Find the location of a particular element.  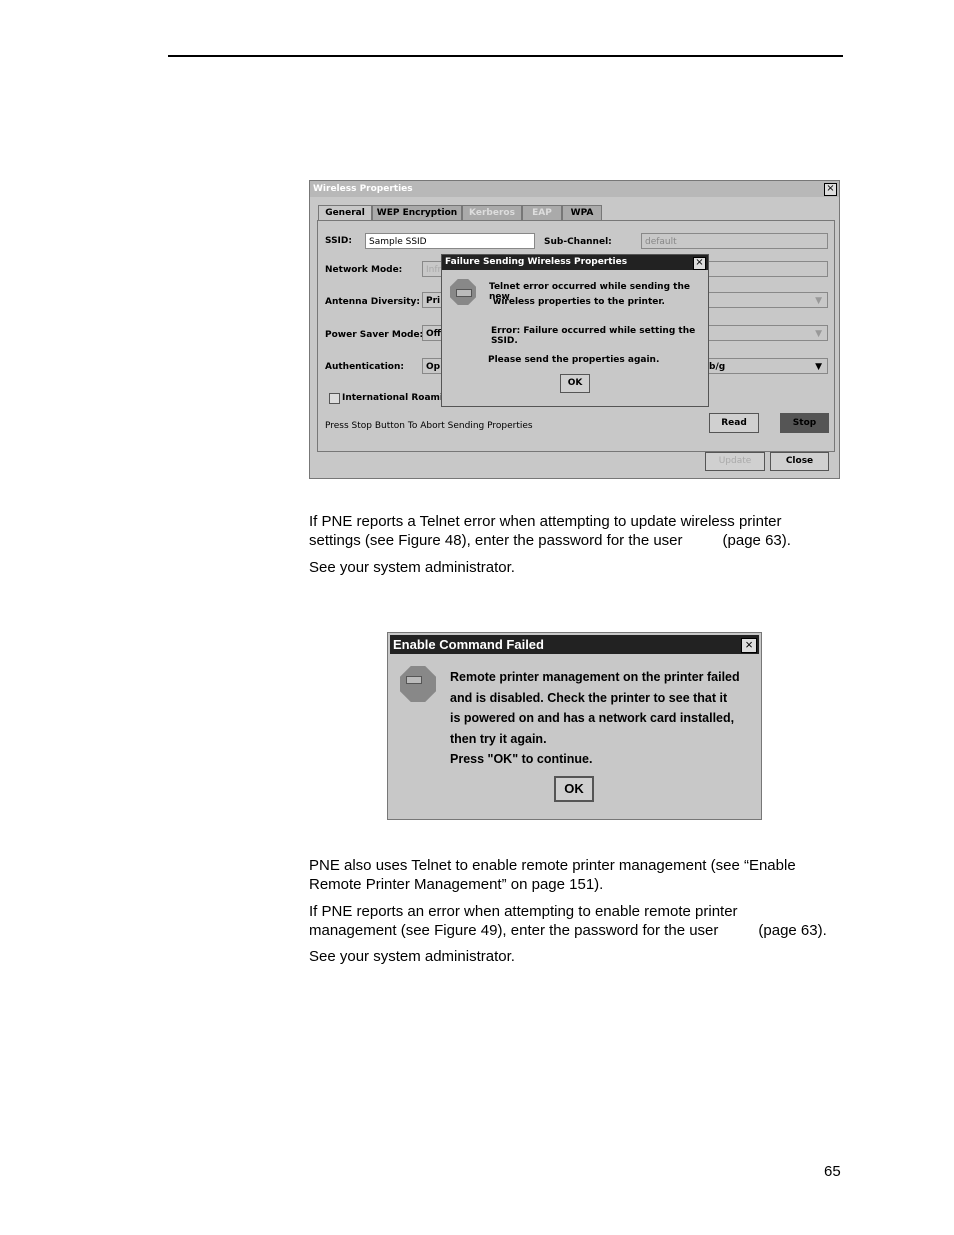

message-line: Press "OK" to continue. is located at coordinates (521, 759).